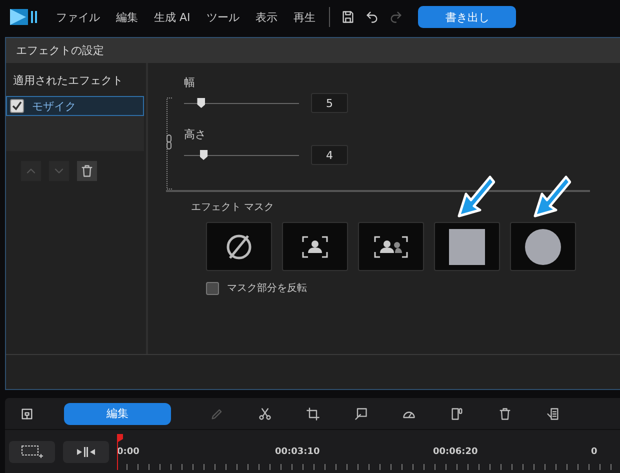 The image size is (620, 473). I want to click on trash-icon, so click(87, 171).